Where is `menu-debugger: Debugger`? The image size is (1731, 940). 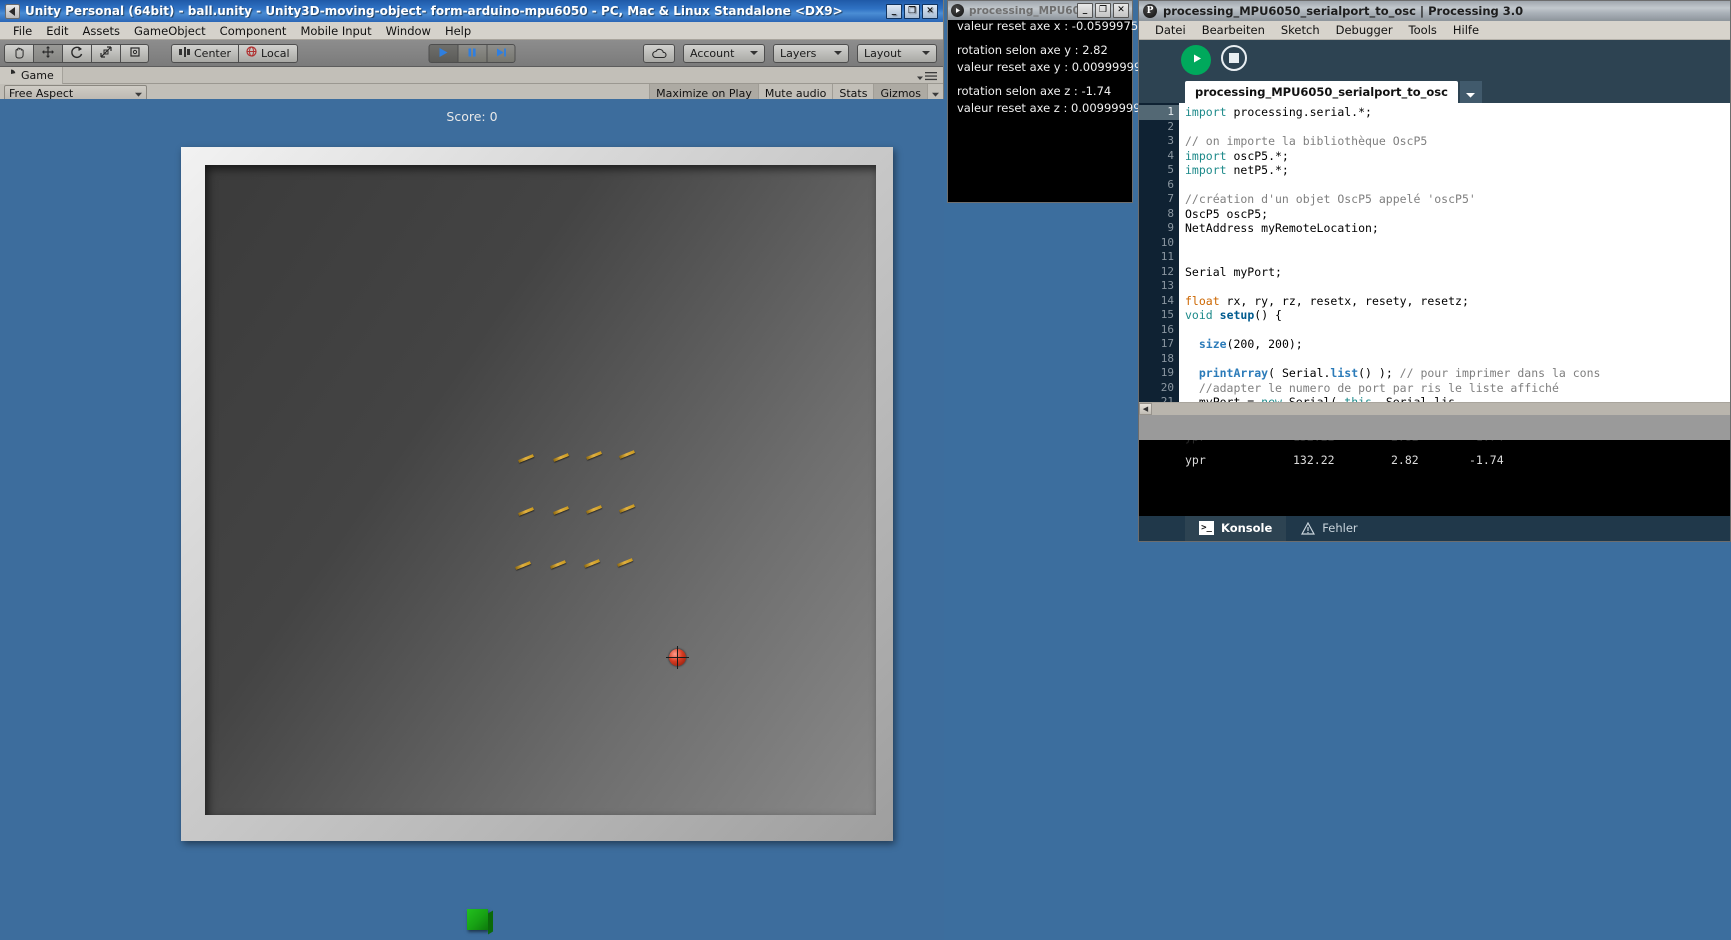 menu-debugger: Debugger is located at coordinates (1364, 30).